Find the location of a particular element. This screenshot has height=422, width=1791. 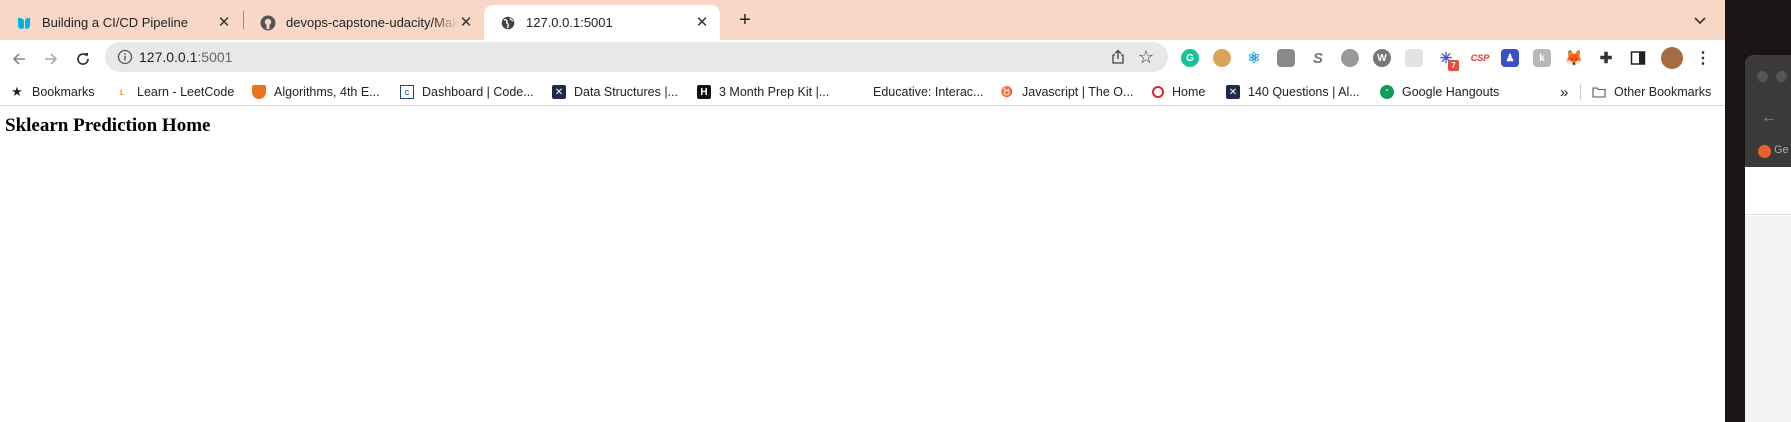

grid-extension-icon is located at coordinates (1414, 58).